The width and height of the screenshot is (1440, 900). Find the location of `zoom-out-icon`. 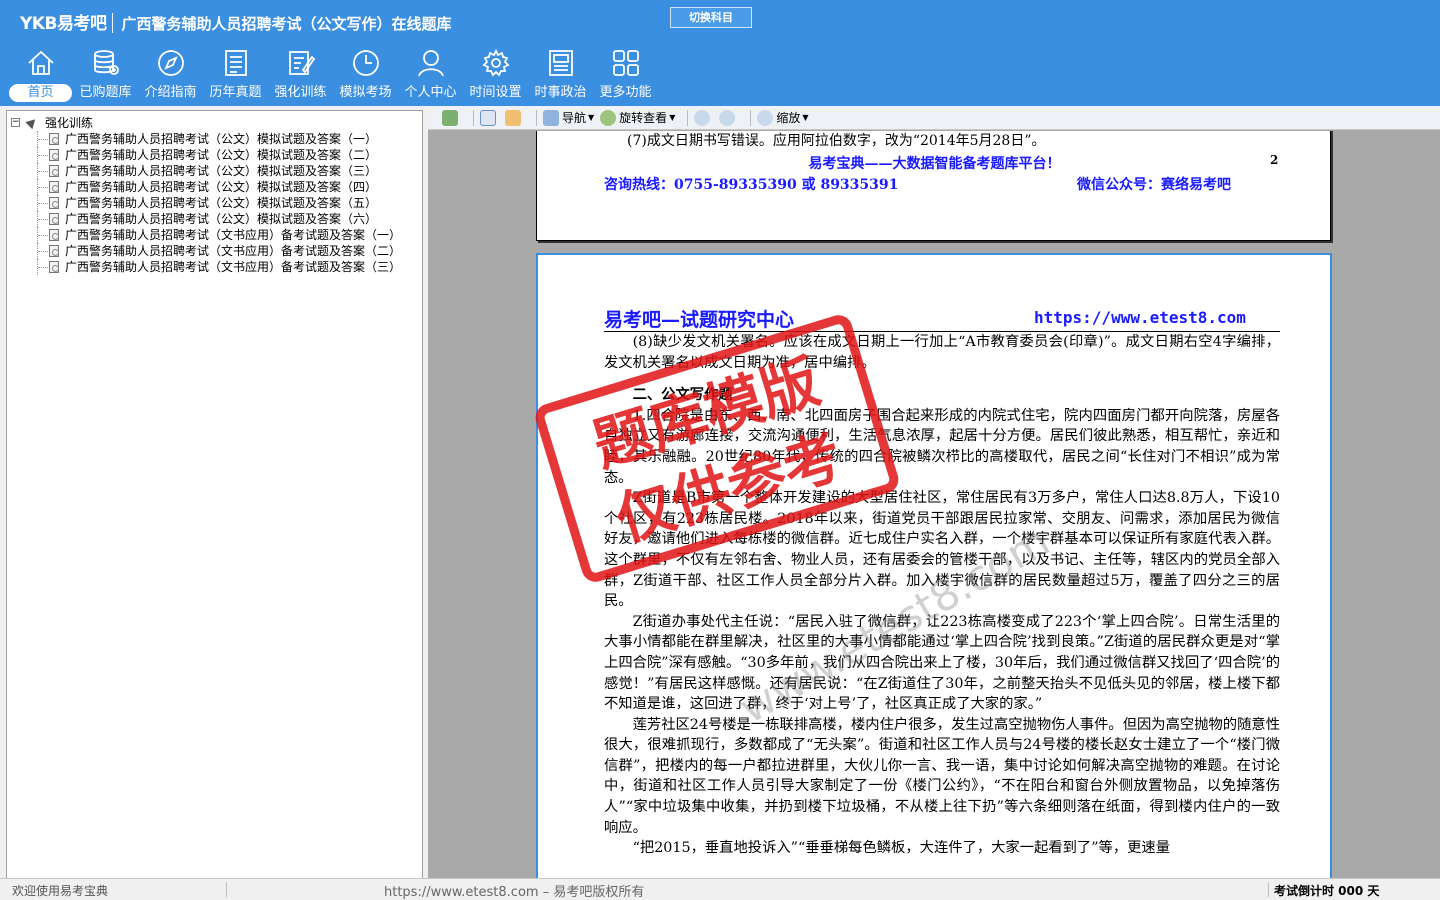

zoom-out-icon is located at coordinates (702, 117).